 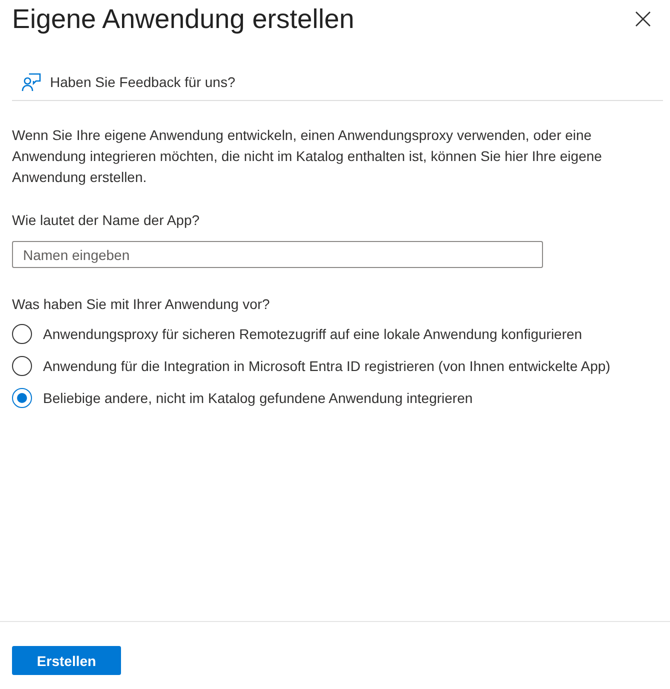 I want to click on field-label: Wie lautet der Name der App?, so click(x=106, y=220).